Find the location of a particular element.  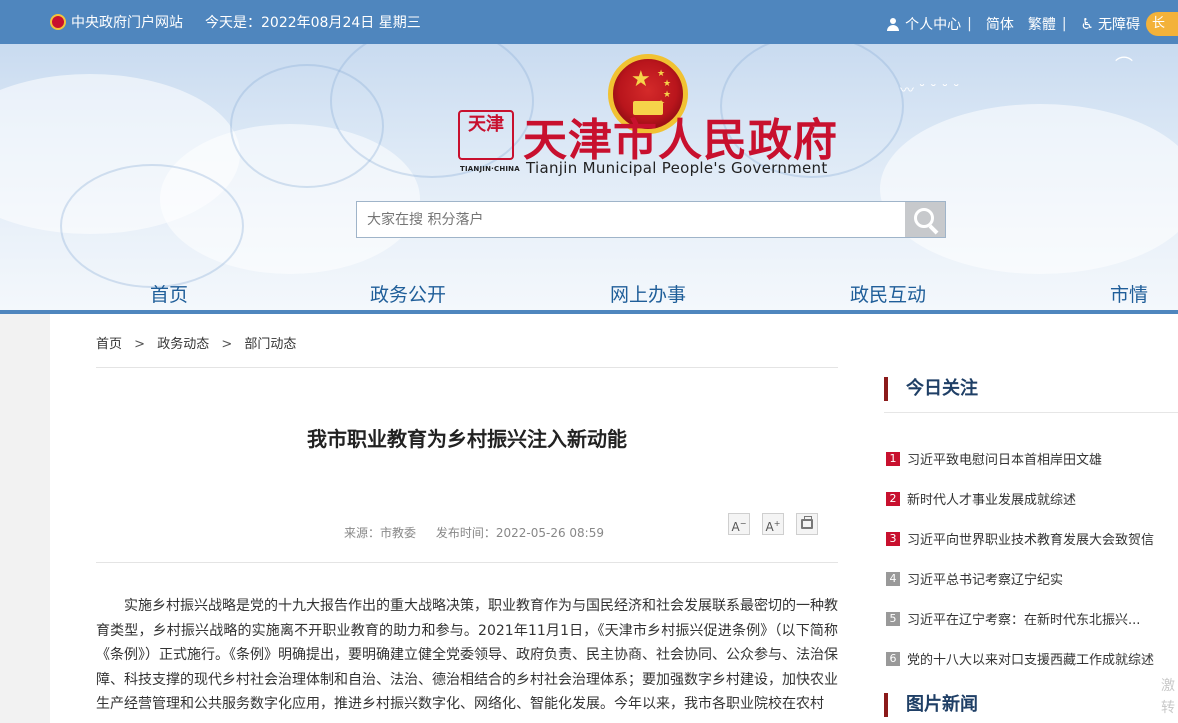

nav-government-affairs: 政务公开 is located at coordinates (408, 293).